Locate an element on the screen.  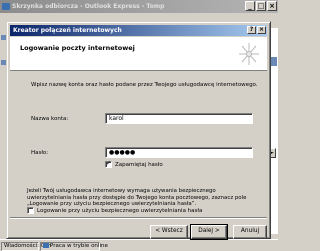
status-online: Praca w trybie online is located at coordinates (74, 246).